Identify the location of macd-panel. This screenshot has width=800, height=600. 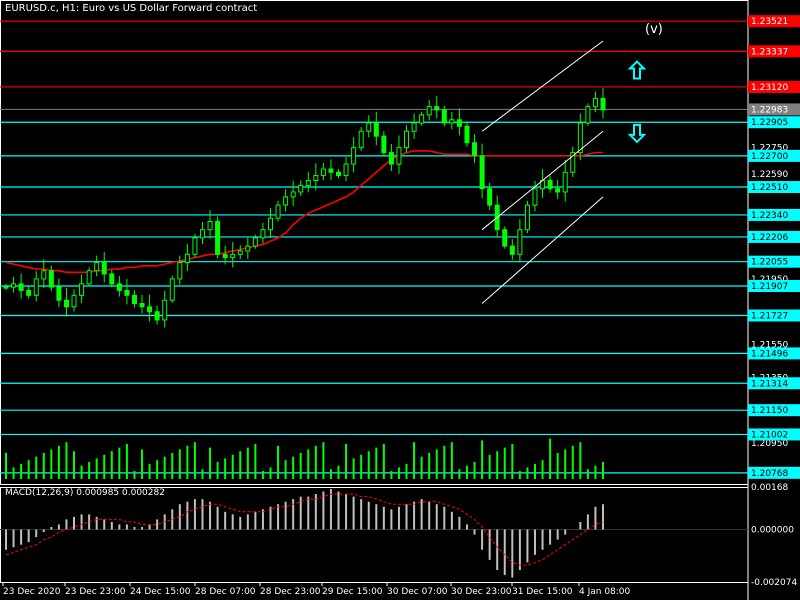
(374, 533).